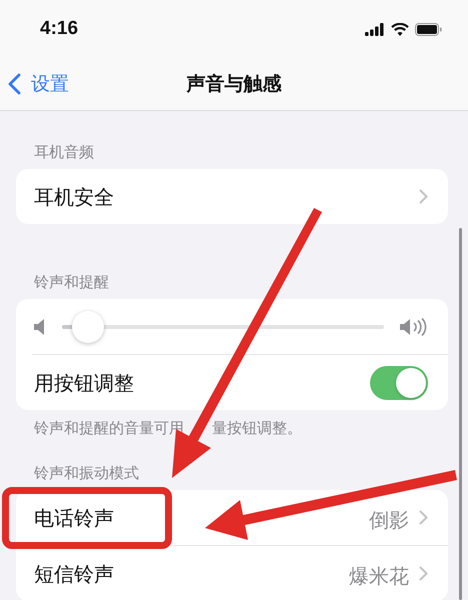 The image size is (468, 600). I want to click on wifi-icon, so click(400, 29).